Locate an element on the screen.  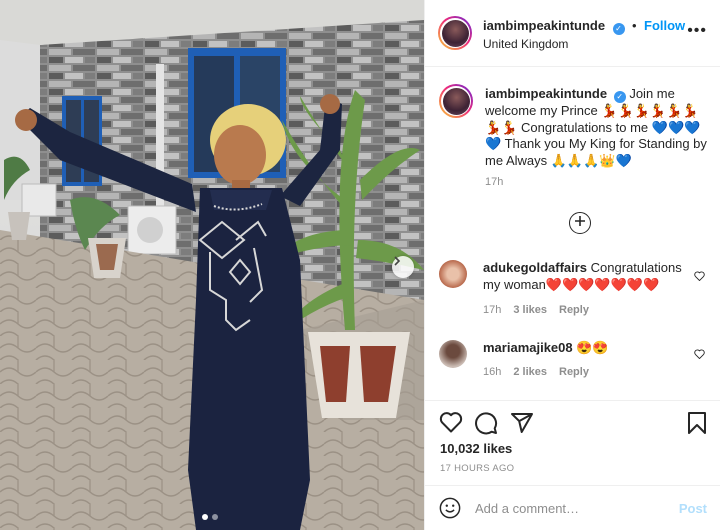
carousel-dot-active is located at coordinates (205, 517).